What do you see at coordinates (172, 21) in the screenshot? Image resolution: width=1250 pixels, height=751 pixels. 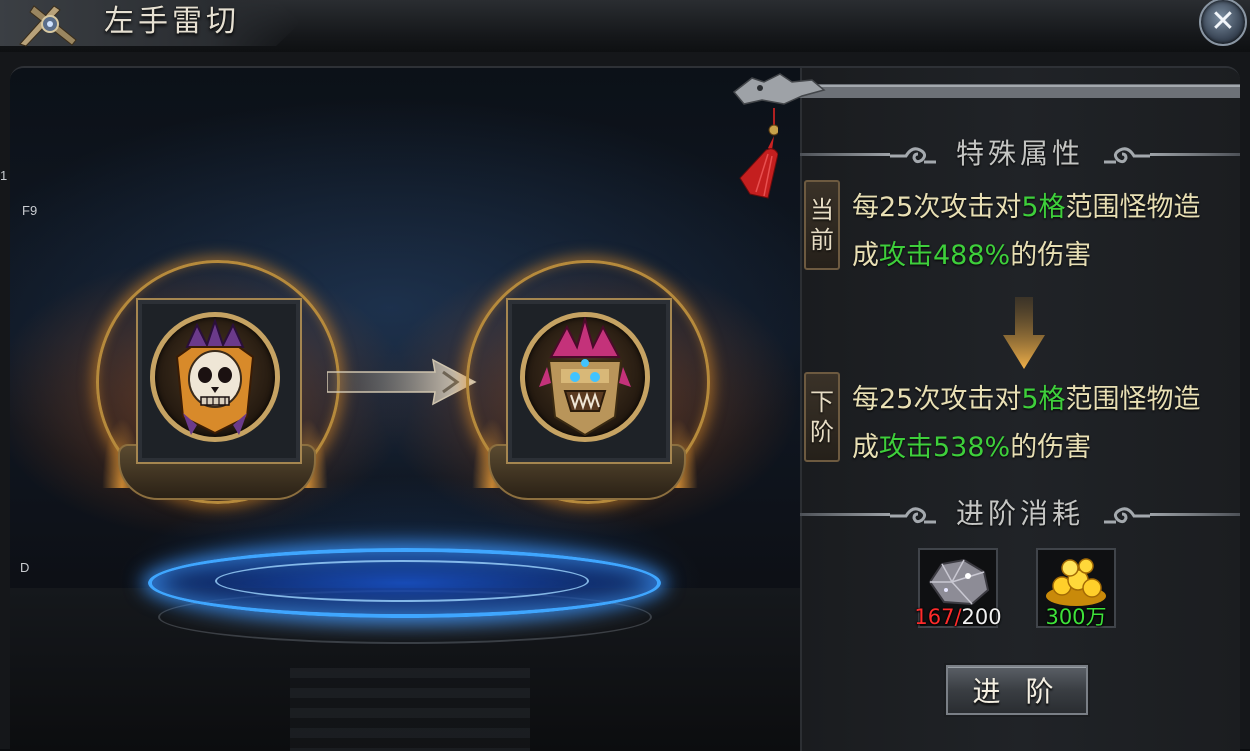 I see `window-title: 左手雷切` at bounding box center [172, 21].